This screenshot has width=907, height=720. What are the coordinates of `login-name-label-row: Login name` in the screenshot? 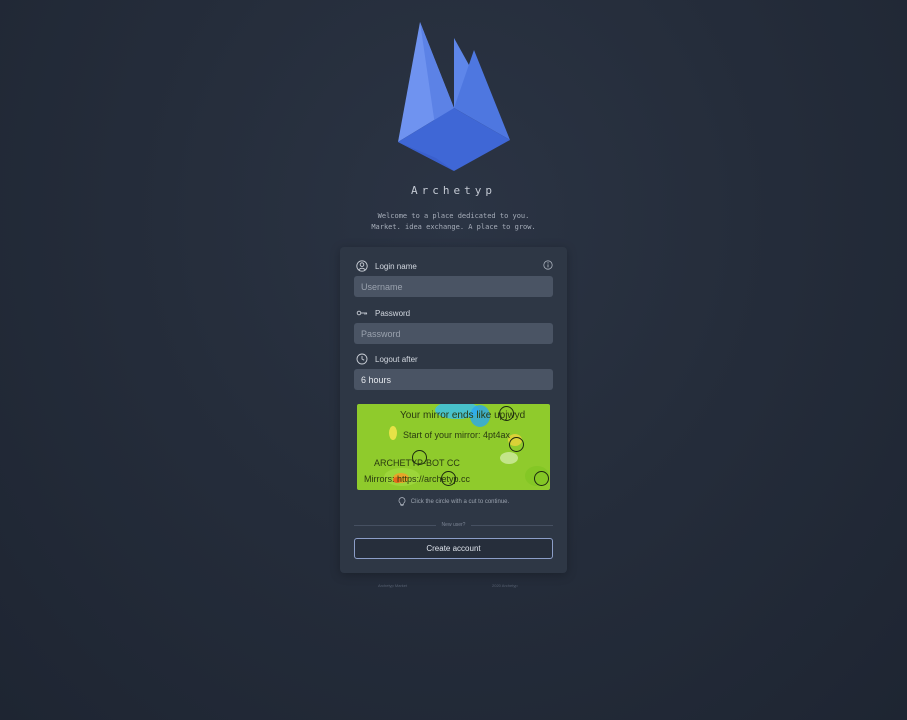 It's located at (386, 266).